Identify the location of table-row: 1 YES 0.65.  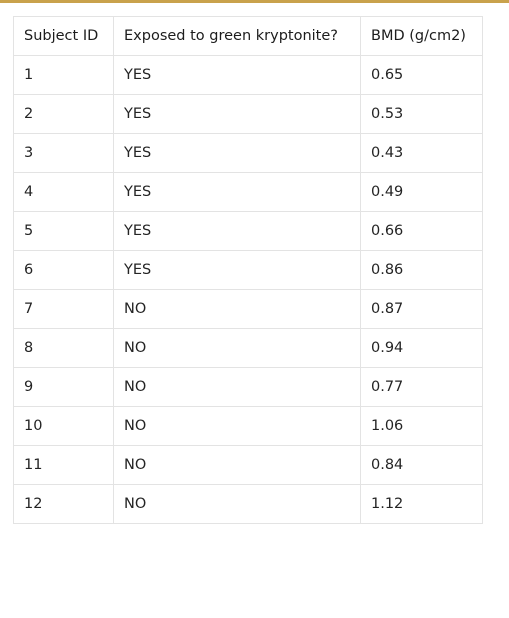
(248, 75).